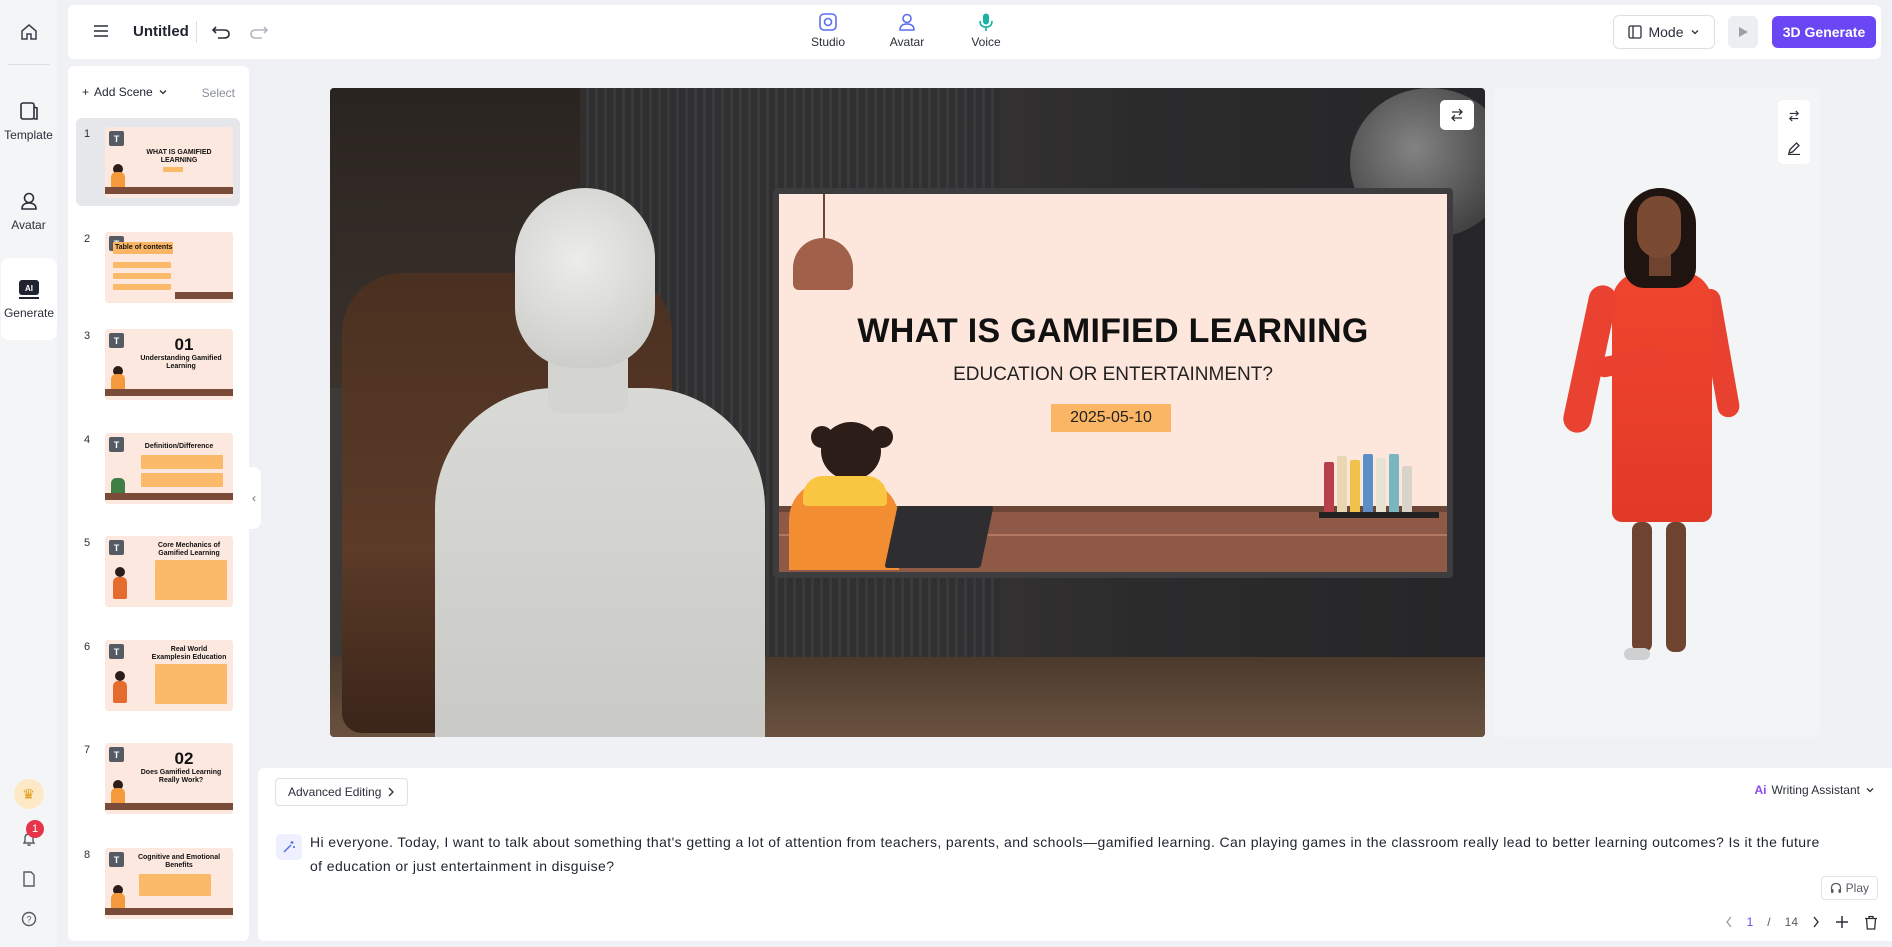  What do you see at coordinates (823, 264) in the screenshot?
I see `lamp-illustration` at bounding box center [823, 264].